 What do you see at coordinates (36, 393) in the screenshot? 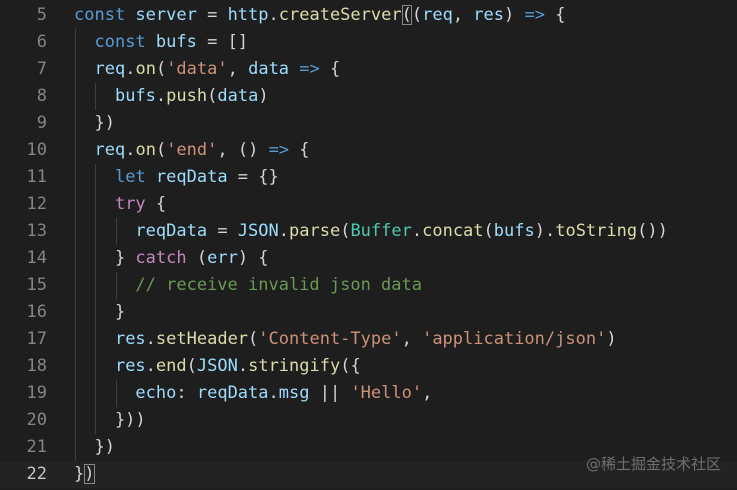
I see `line-number: 19` at bounding box center [36, 393].